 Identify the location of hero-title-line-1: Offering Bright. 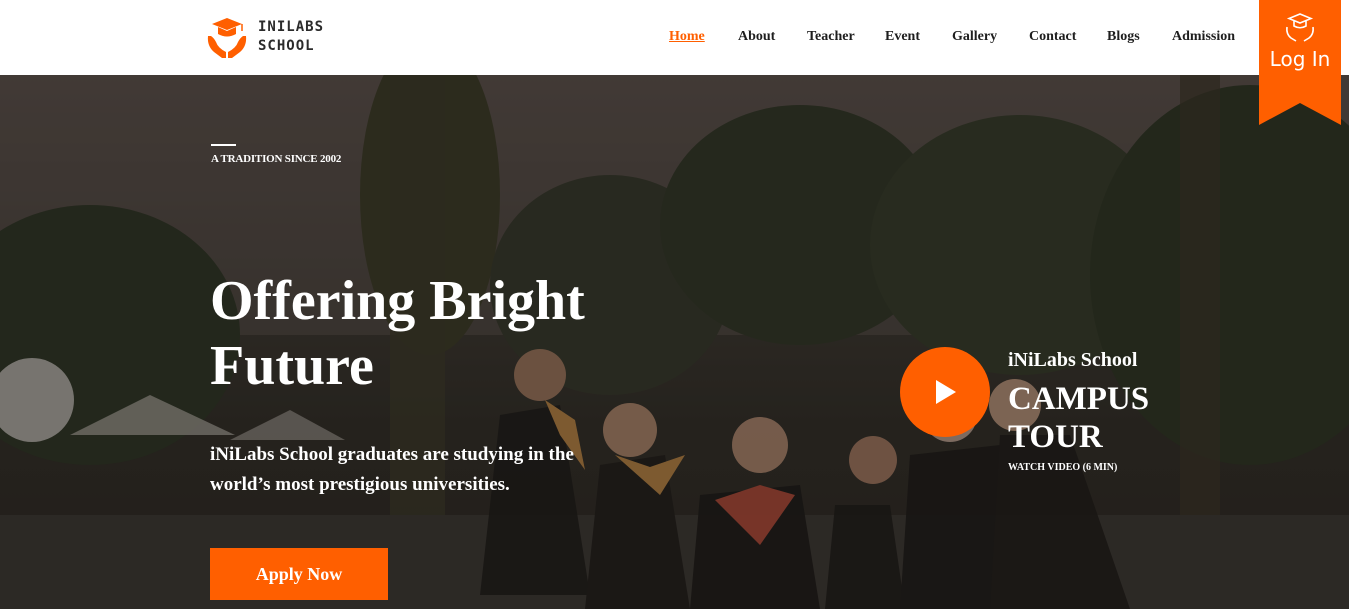
(397, 301).